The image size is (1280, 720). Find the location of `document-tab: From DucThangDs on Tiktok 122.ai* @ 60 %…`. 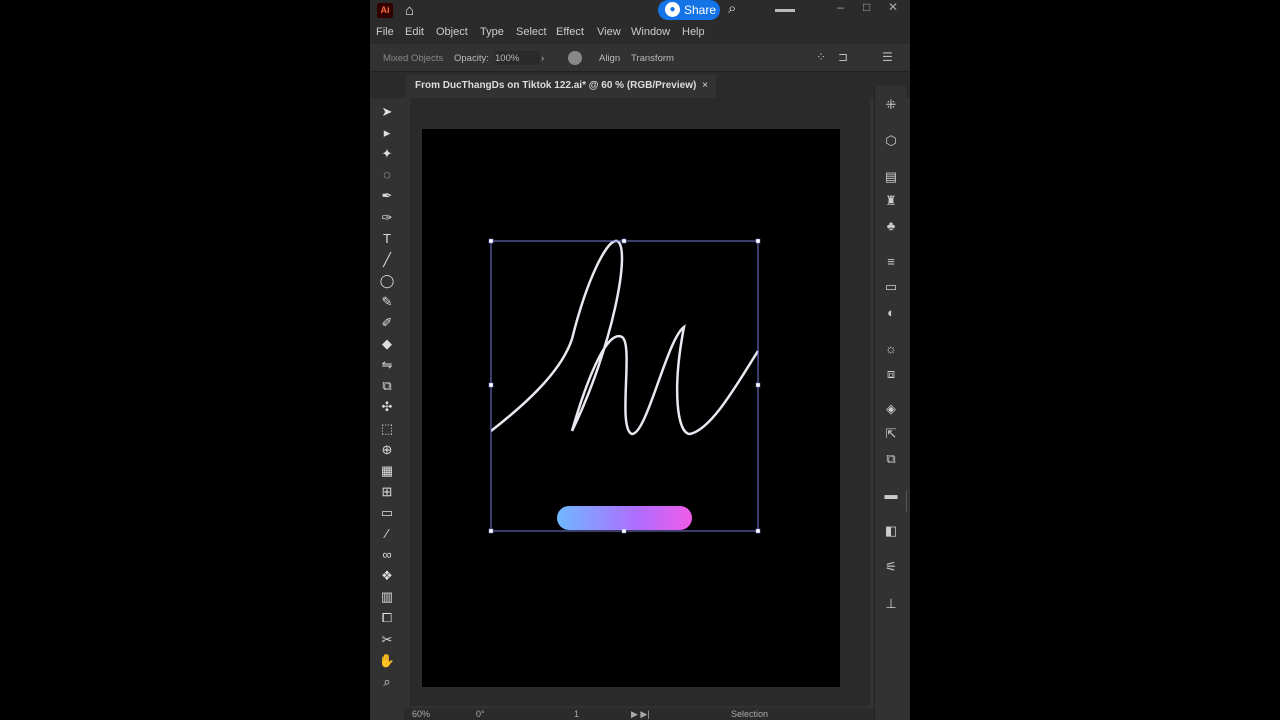

document-tab: From DucThangDs on Tiktok 122.ai* @ 60 %… is located at coordinates (561, 86).